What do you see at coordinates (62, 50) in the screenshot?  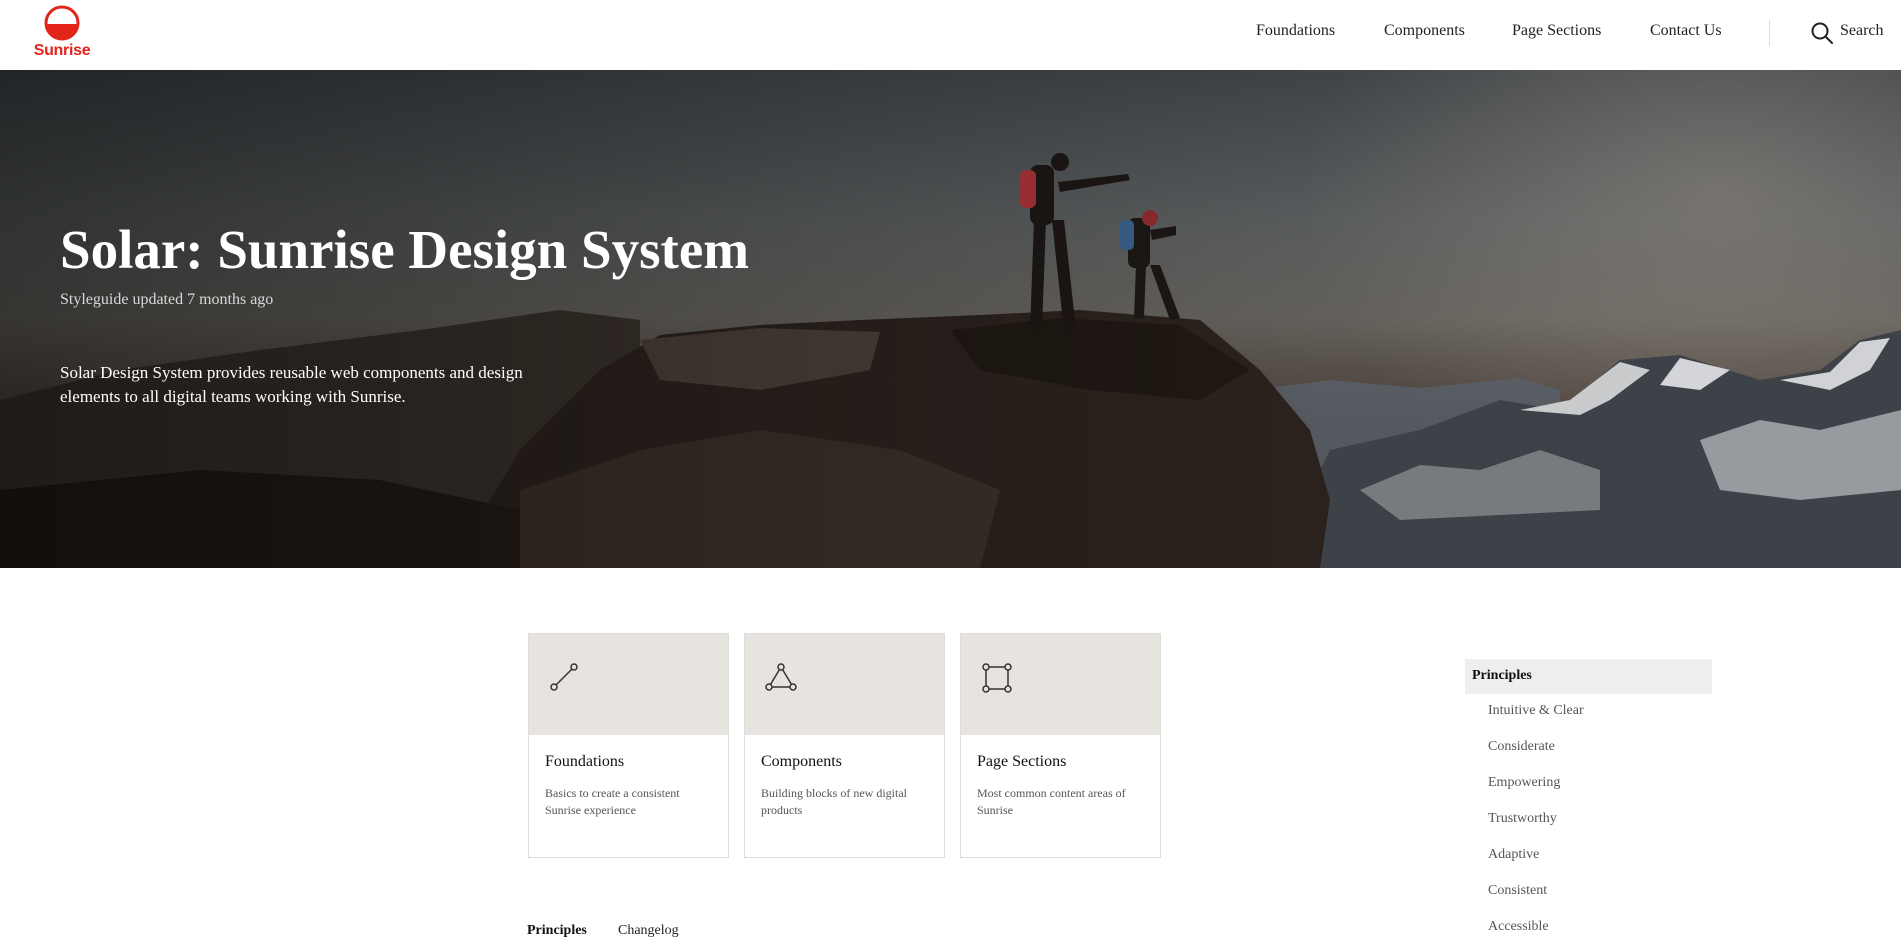 I see `logo-wordmark: Sunrise` at bounding box center [62, 50].